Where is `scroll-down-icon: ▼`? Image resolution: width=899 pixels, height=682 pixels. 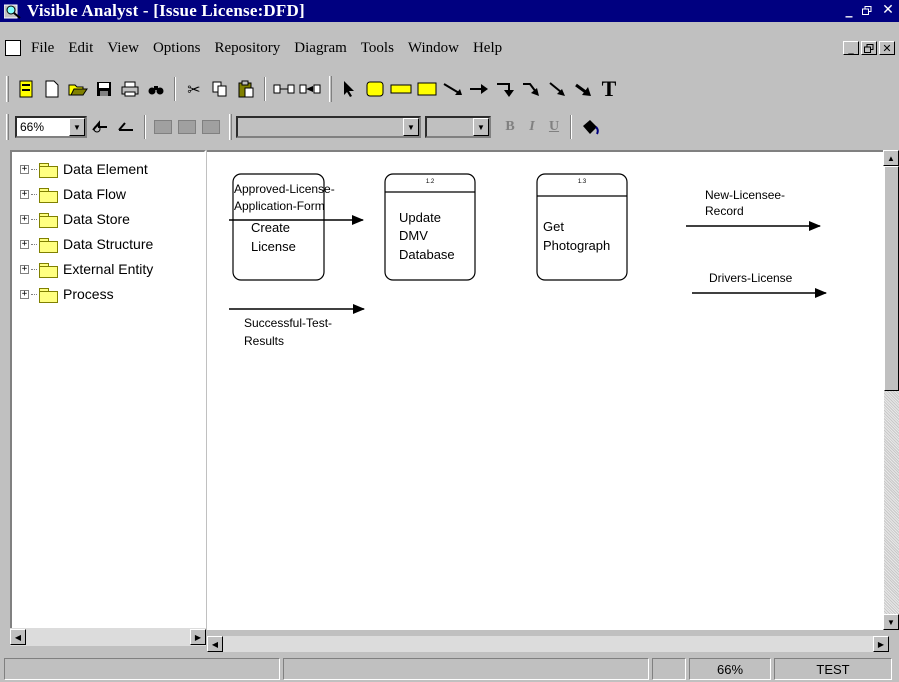
scroll-down-icon: ▼ is located at coordinates (891, 622).